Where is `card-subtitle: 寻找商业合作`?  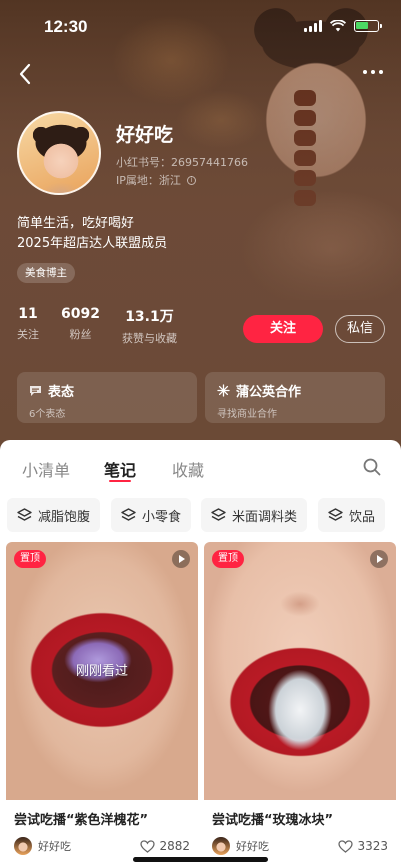
card-subtitle: 寻找商业合作 is located at coordinates (247, 414).